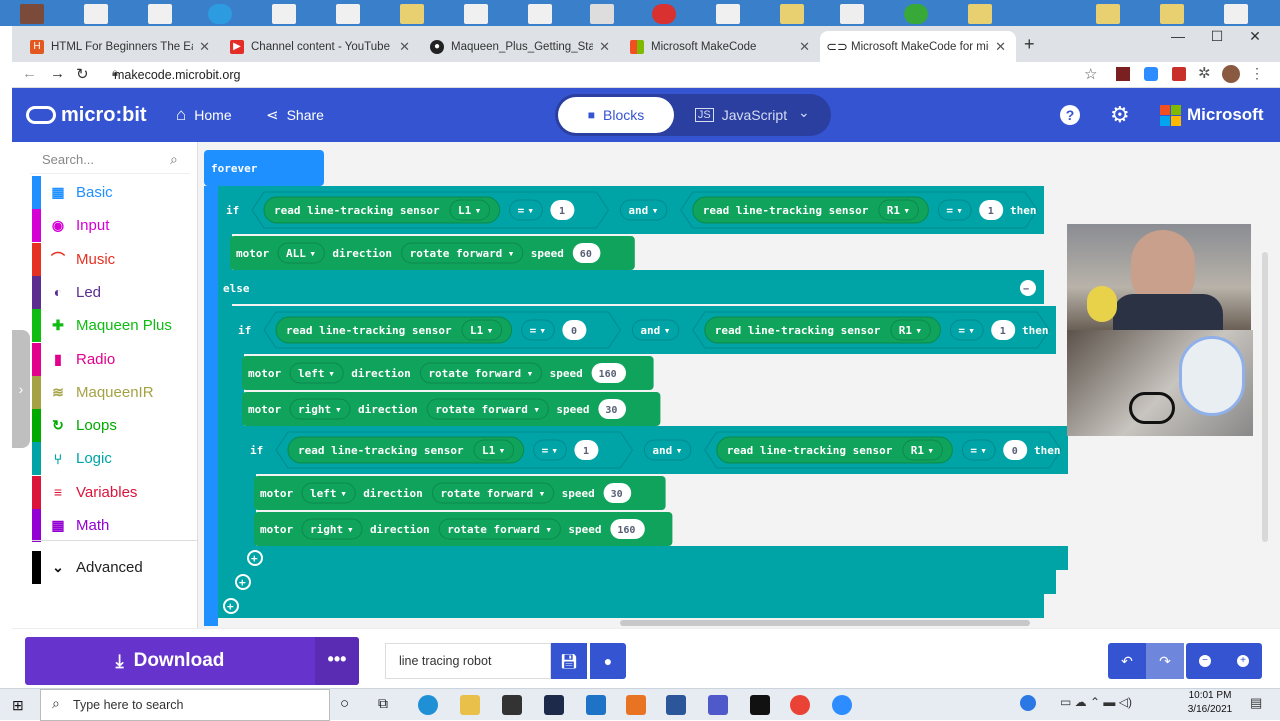 The width and height of the screenshot is (1280, 721). I want to click on browser-tab: Microsoft MakeCode ✕, so click(720, 46).